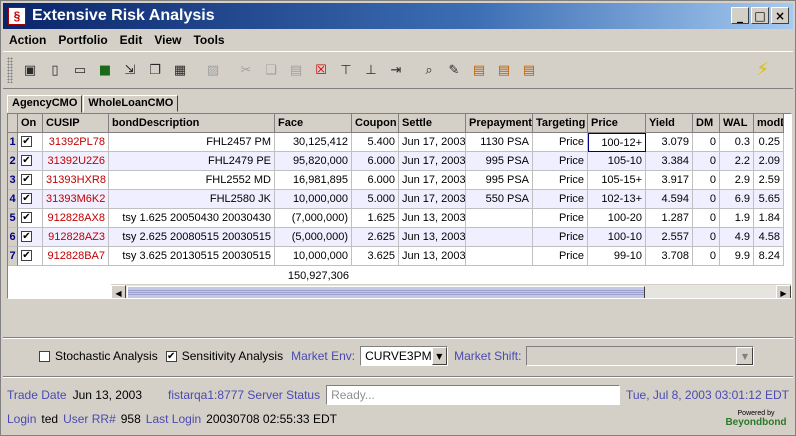 The width and height of the screenshot is (796, 436). Describe the element at coordinates (737, 123) in the screenshot. I see `column-header-wal: WAL` at that location.